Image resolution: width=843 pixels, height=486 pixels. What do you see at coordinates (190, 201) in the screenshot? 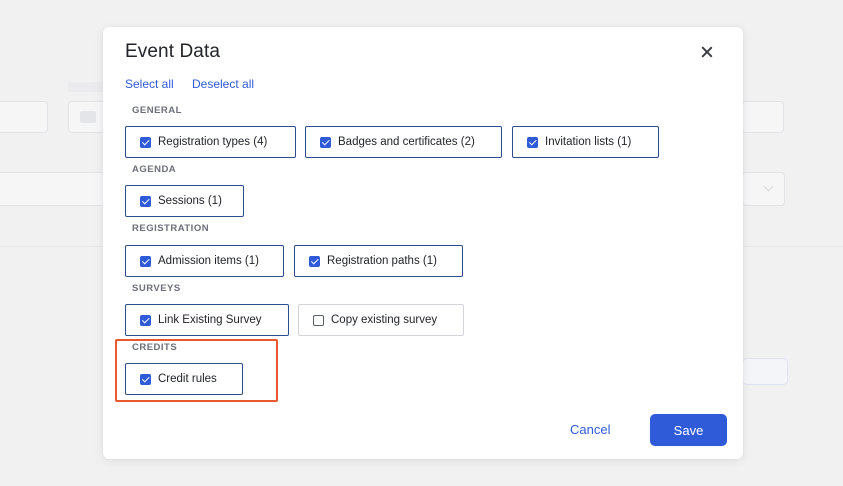
I see `checkbox-label: Sessions (1)` at bounding box center [190, 201].